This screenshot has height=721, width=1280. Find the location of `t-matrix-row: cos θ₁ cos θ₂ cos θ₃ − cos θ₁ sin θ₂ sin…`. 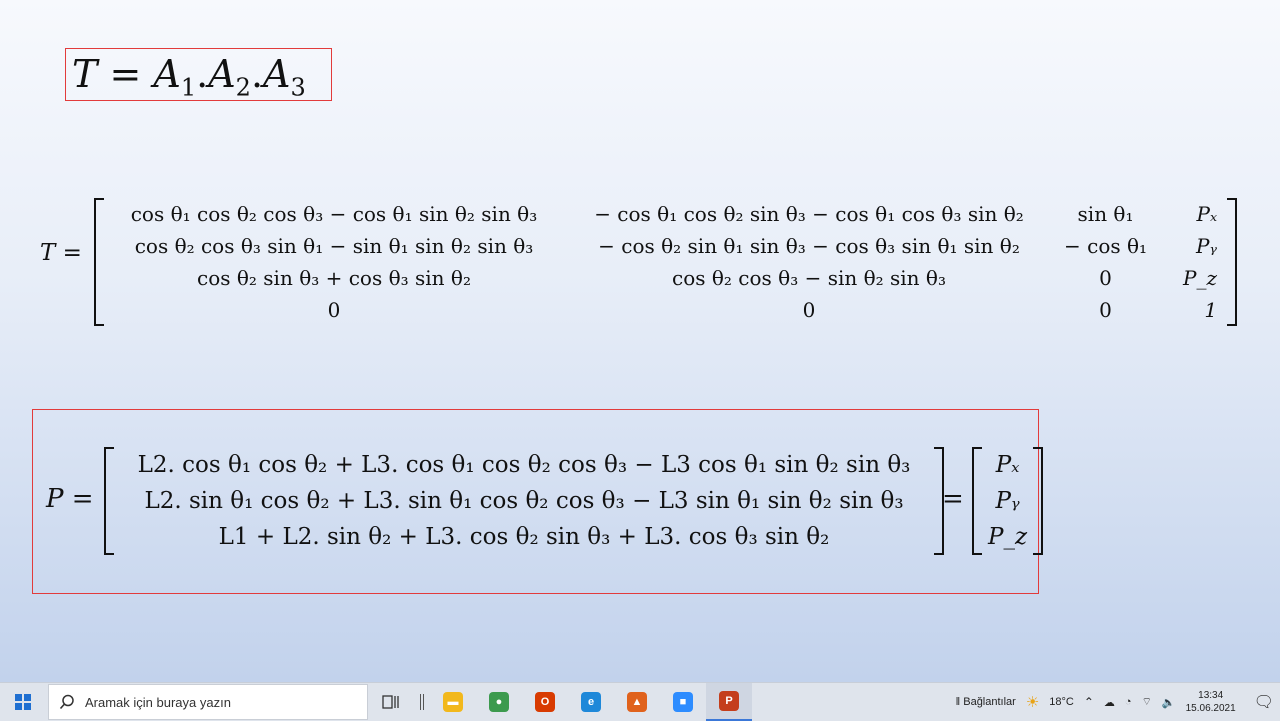

t-matrix-row: cos θ₁ cos θ₂ cos θ₃ − cos θ₁ sin θ₂ sin… is located at coordinates (665, 214).